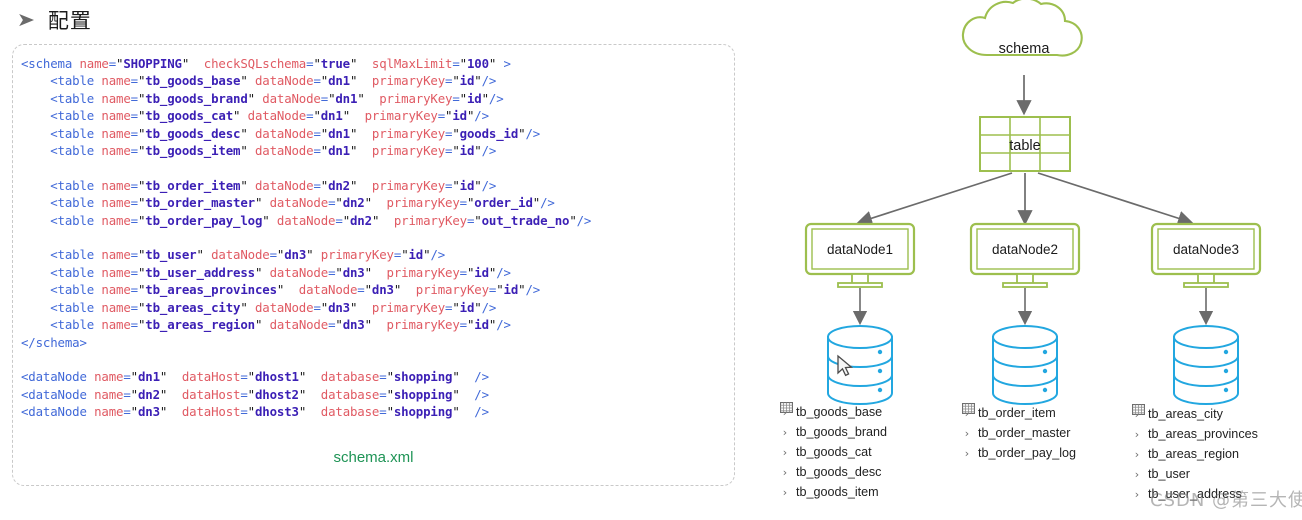 Image resolution: width=1302 pixels, height=520 pixels. I want to click on table-list-item: ›tb_areas_city, so click(1195, 414).